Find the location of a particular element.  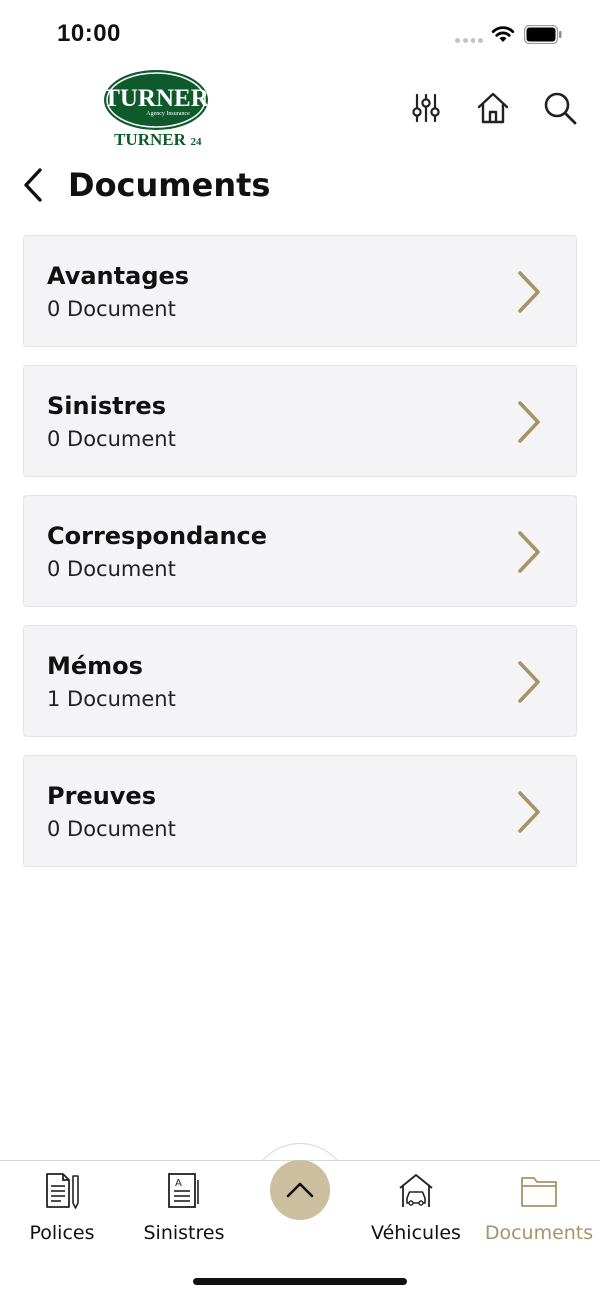

category-count: 1 Document is located at coordinates (111, 699).